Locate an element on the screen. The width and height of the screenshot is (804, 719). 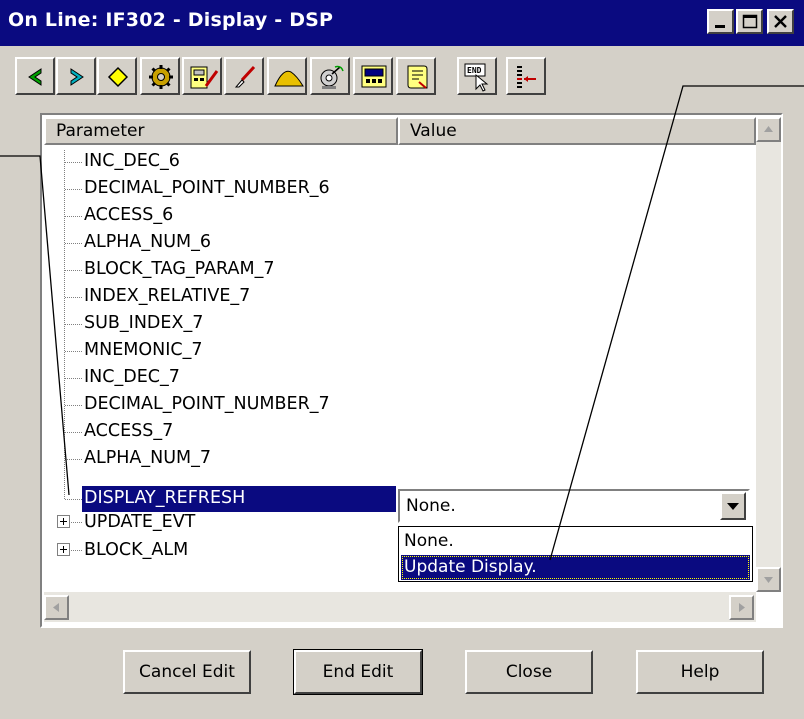
cancel-edit-button: Cancel Edit is located at coordinates (187, 672).